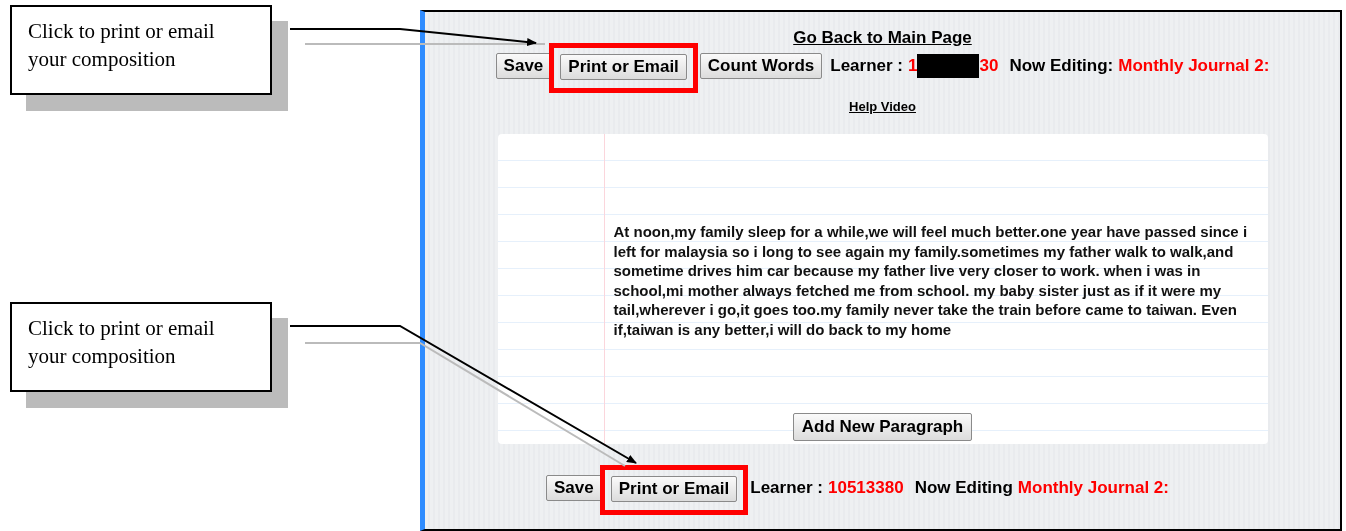 The width and height of the screenshot is (1346, 531). I want to click on learner-id: 1, so click(913, 65).